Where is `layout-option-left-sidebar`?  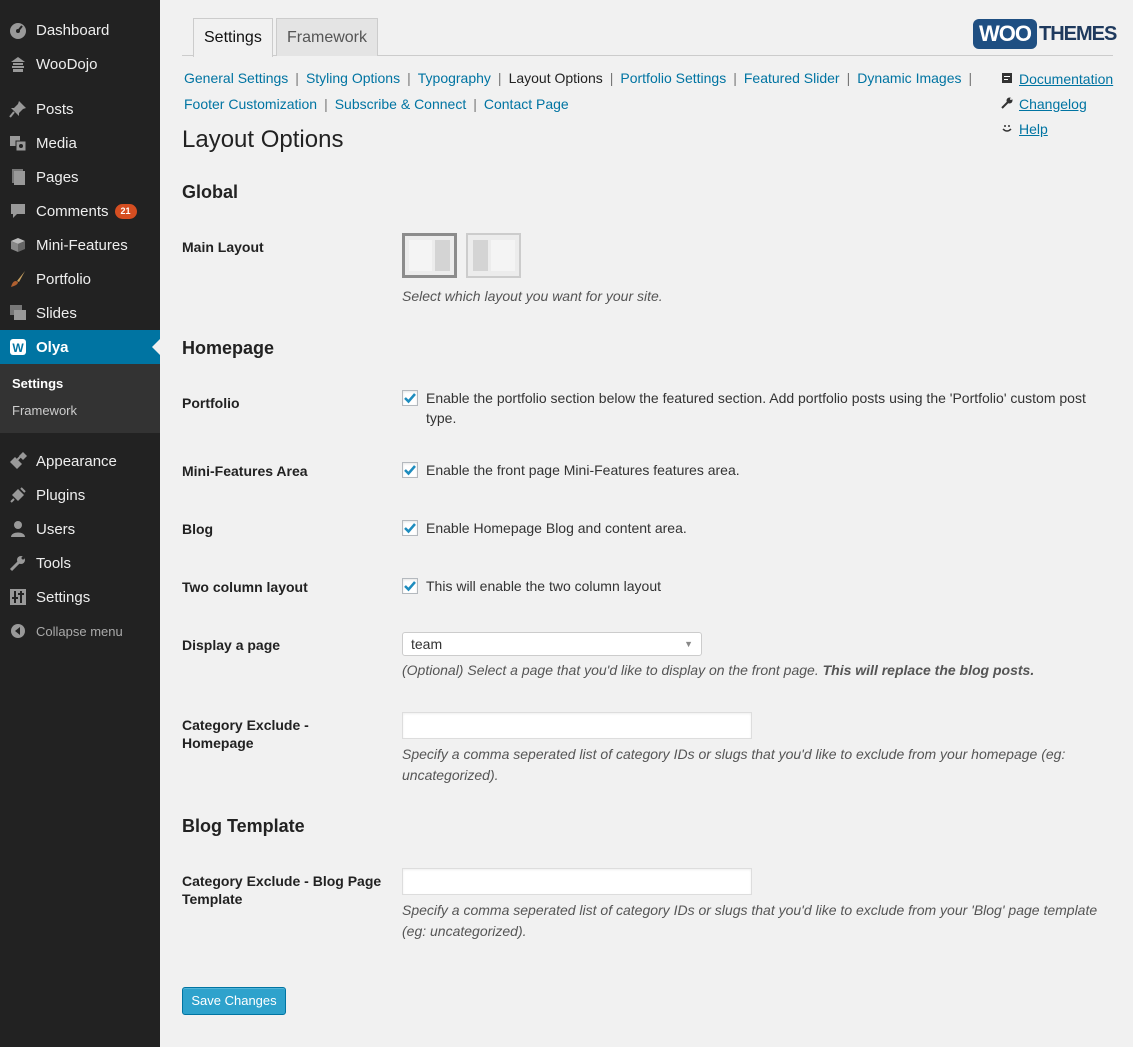 layout-option-left-sidebar is located at coordinates (493, 255).